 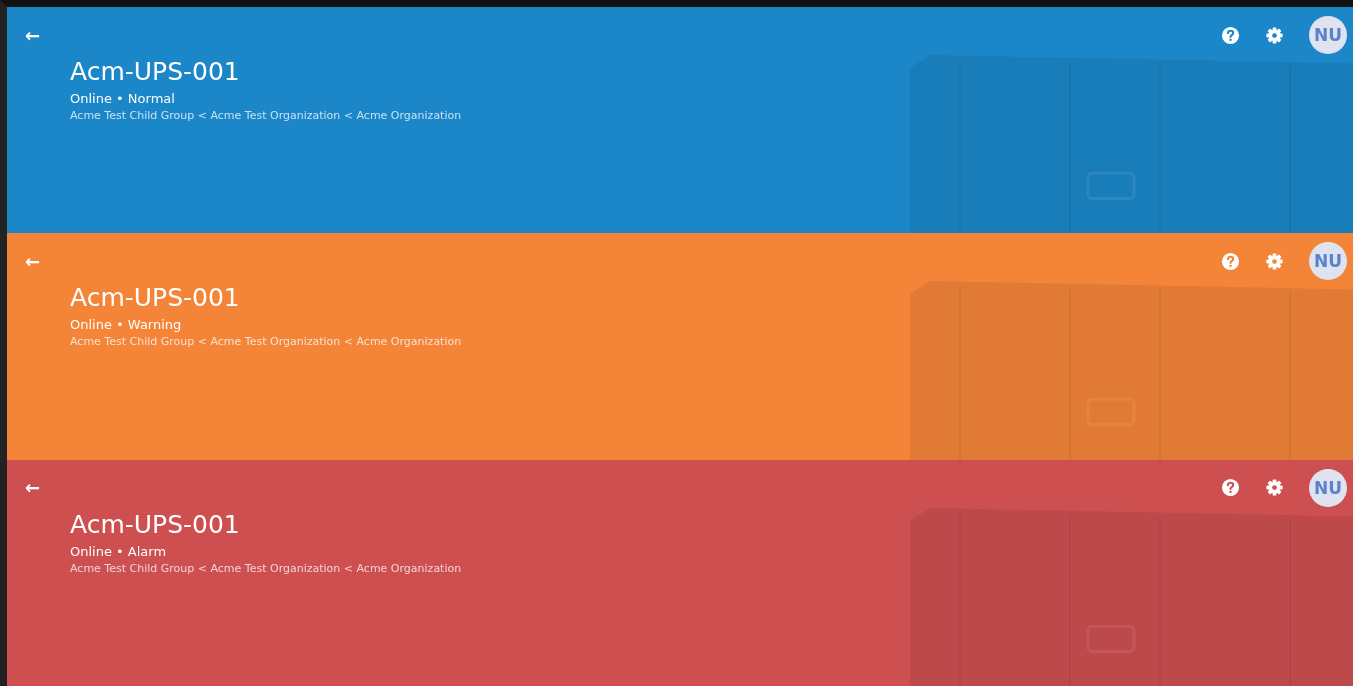 What do you see at coordinates (119, 551) in the screenshot?
I see `device-status: Online • Alarm` at bounding box center [119, 551].